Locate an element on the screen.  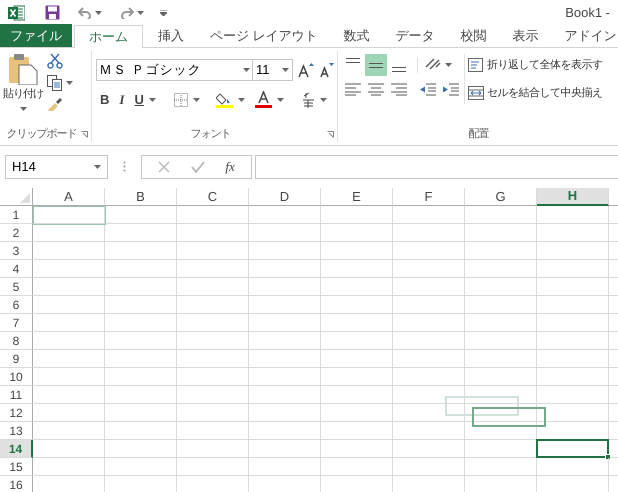
row-header: 3 is located at coordinates (16, 251).